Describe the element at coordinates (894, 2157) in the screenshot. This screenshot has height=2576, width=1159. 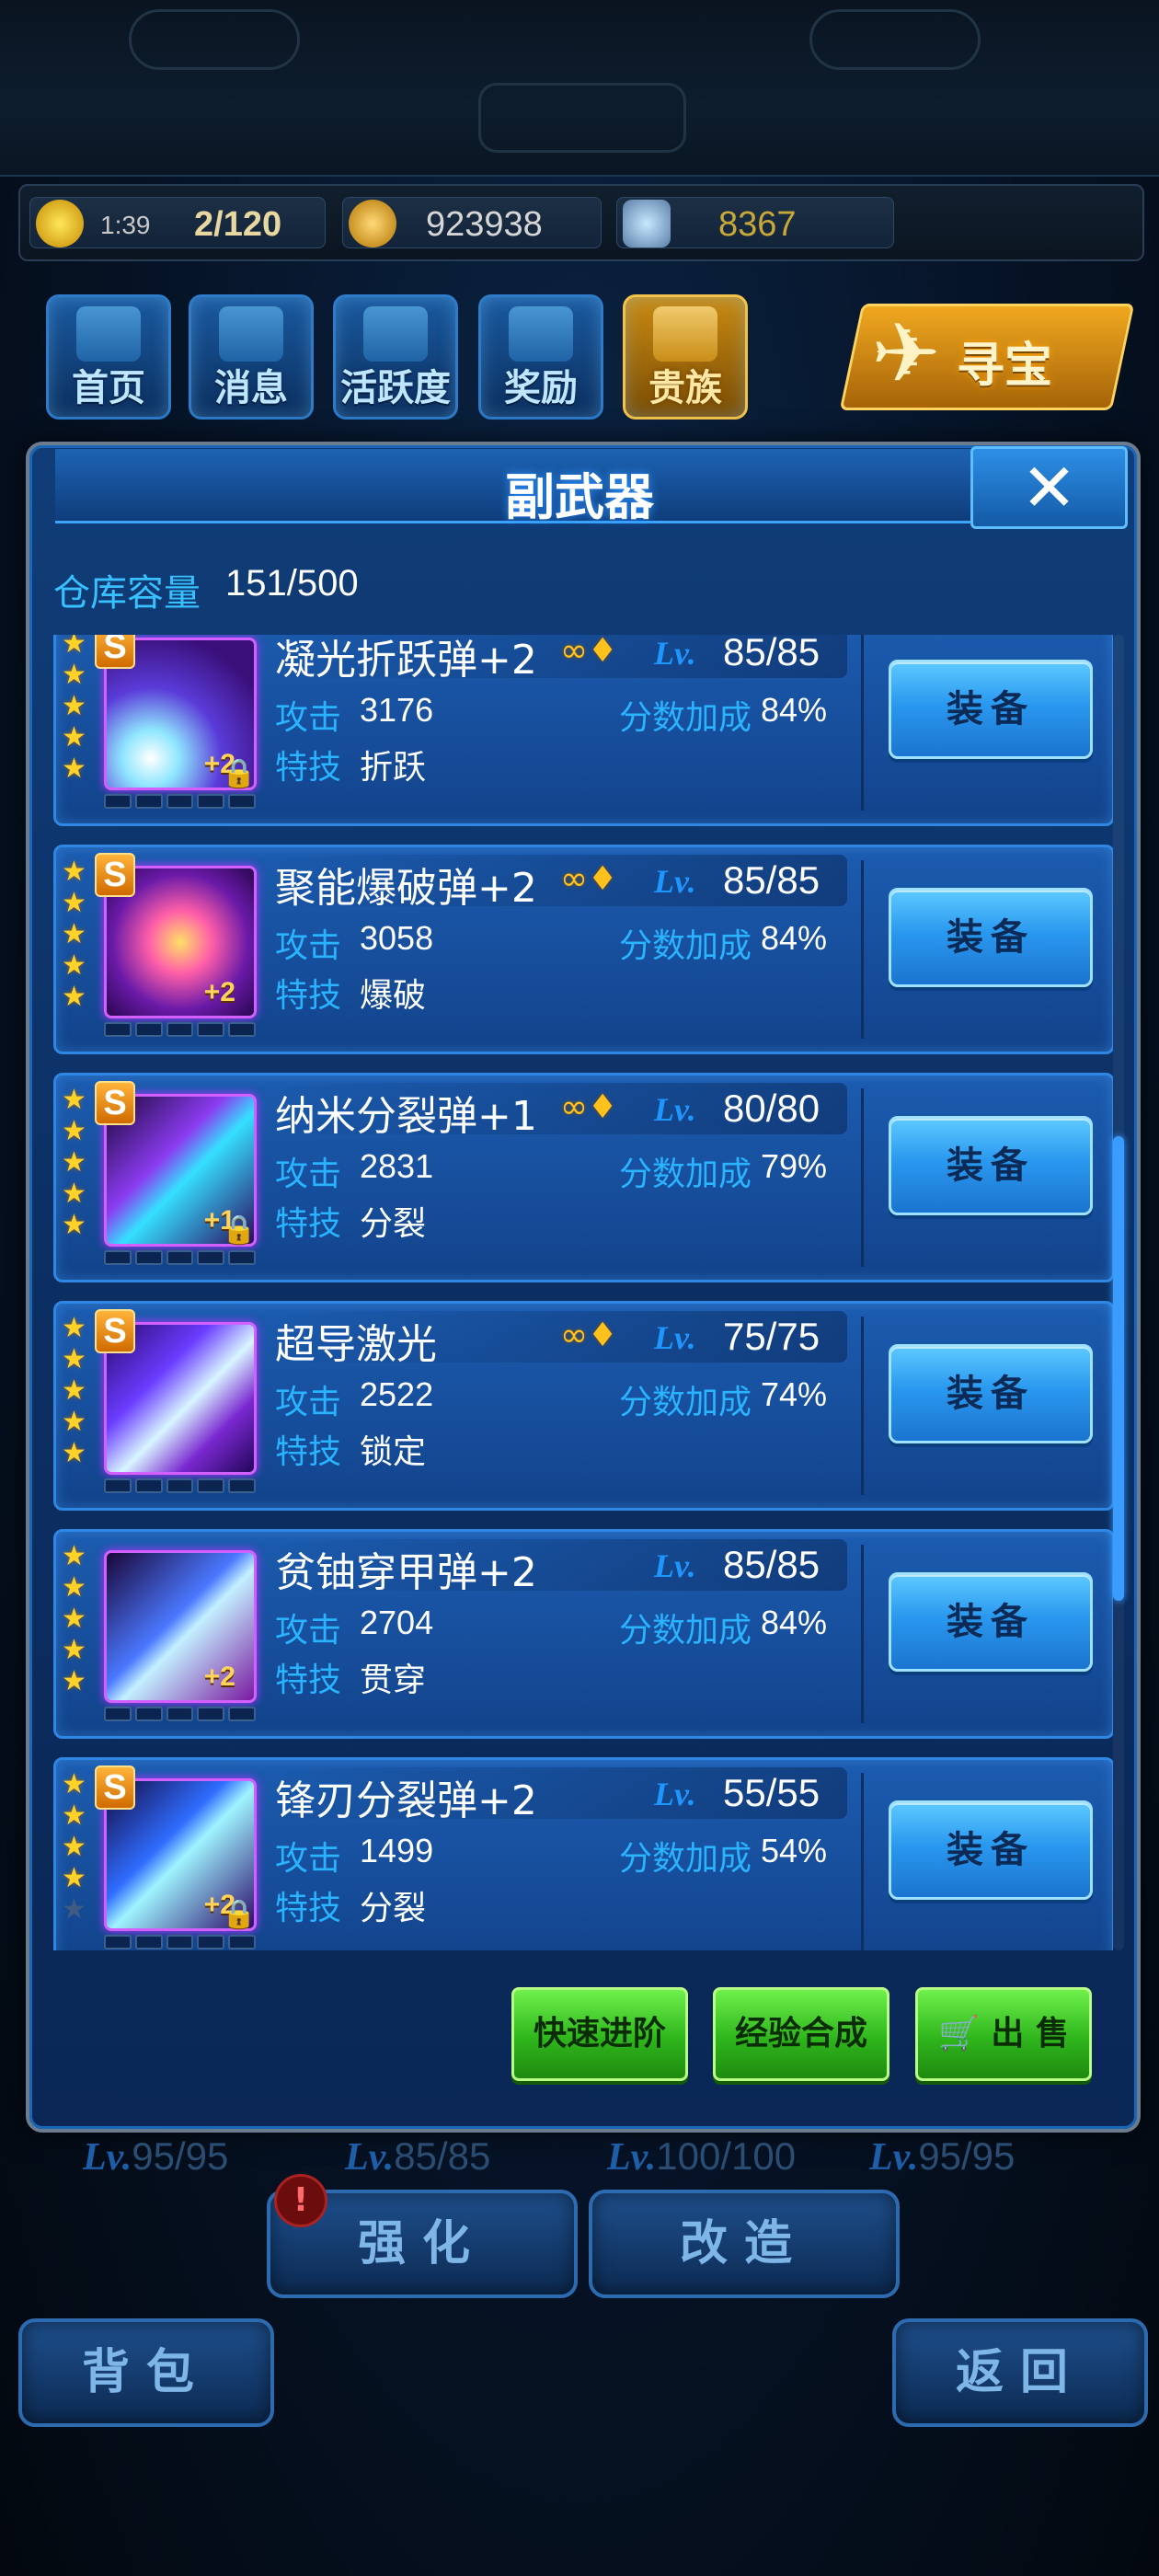
I see `lv-prefix: Lv.` at that location.